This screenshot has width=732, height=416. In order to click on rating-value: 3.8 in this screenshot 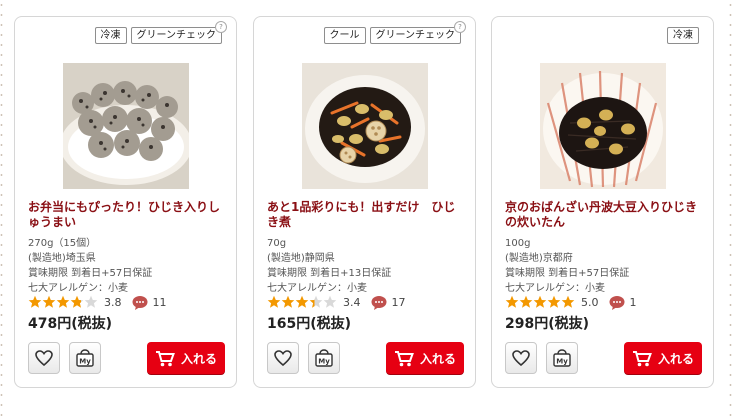, I will do `click(113, 302)`.